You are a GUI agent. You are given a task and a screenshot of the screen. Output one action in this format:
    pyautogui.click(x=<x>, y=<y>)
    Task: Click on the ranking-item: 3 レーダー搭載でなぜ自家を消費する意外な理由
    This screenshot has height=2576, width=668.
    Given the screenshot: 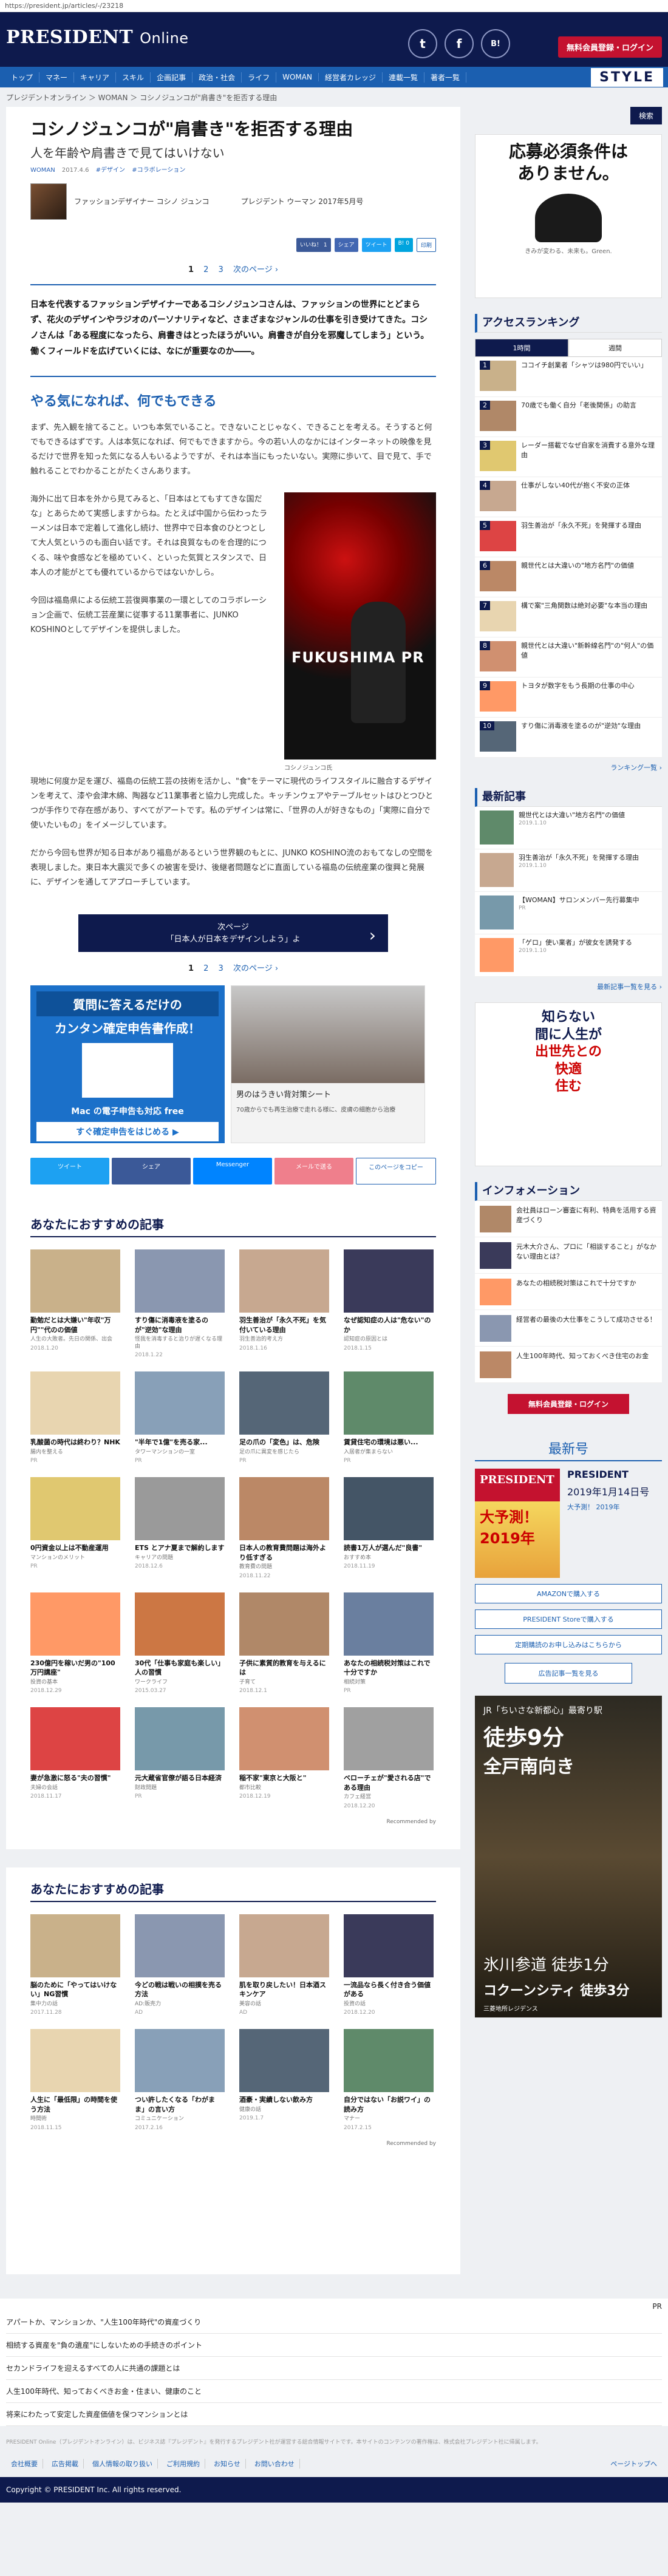 What is the action you would take?
    pyautogui.click(x=568, y=457)
    